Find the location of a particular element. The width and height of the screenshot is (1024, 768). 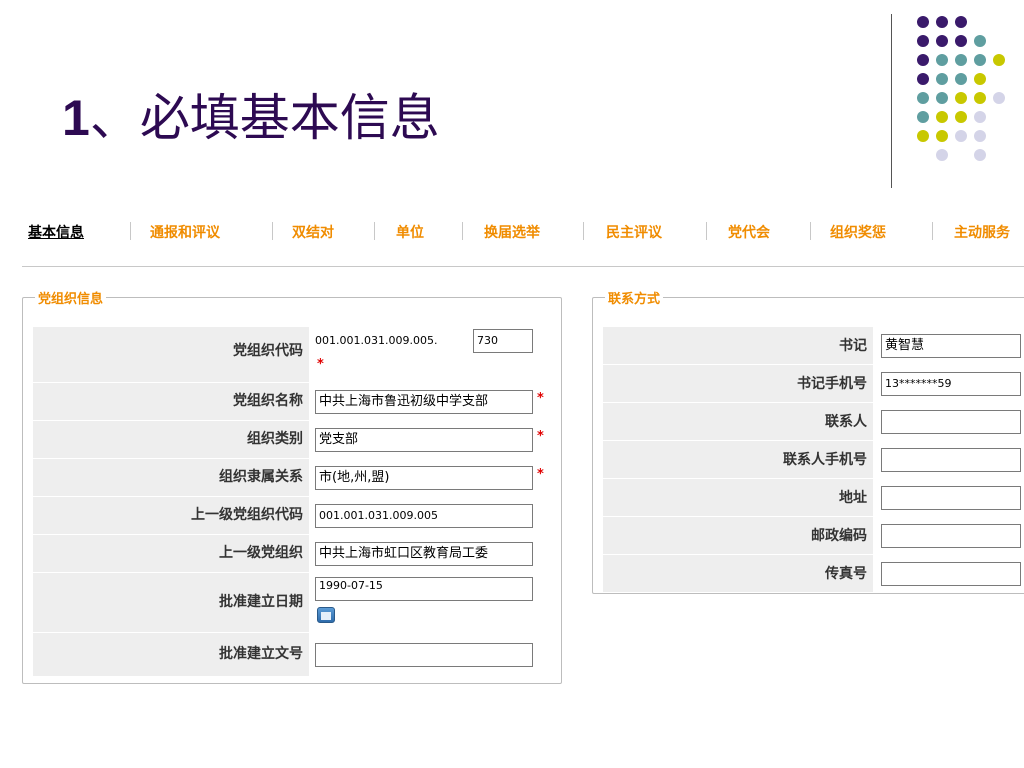

decorative-divider is located at coordinates (891, 101).